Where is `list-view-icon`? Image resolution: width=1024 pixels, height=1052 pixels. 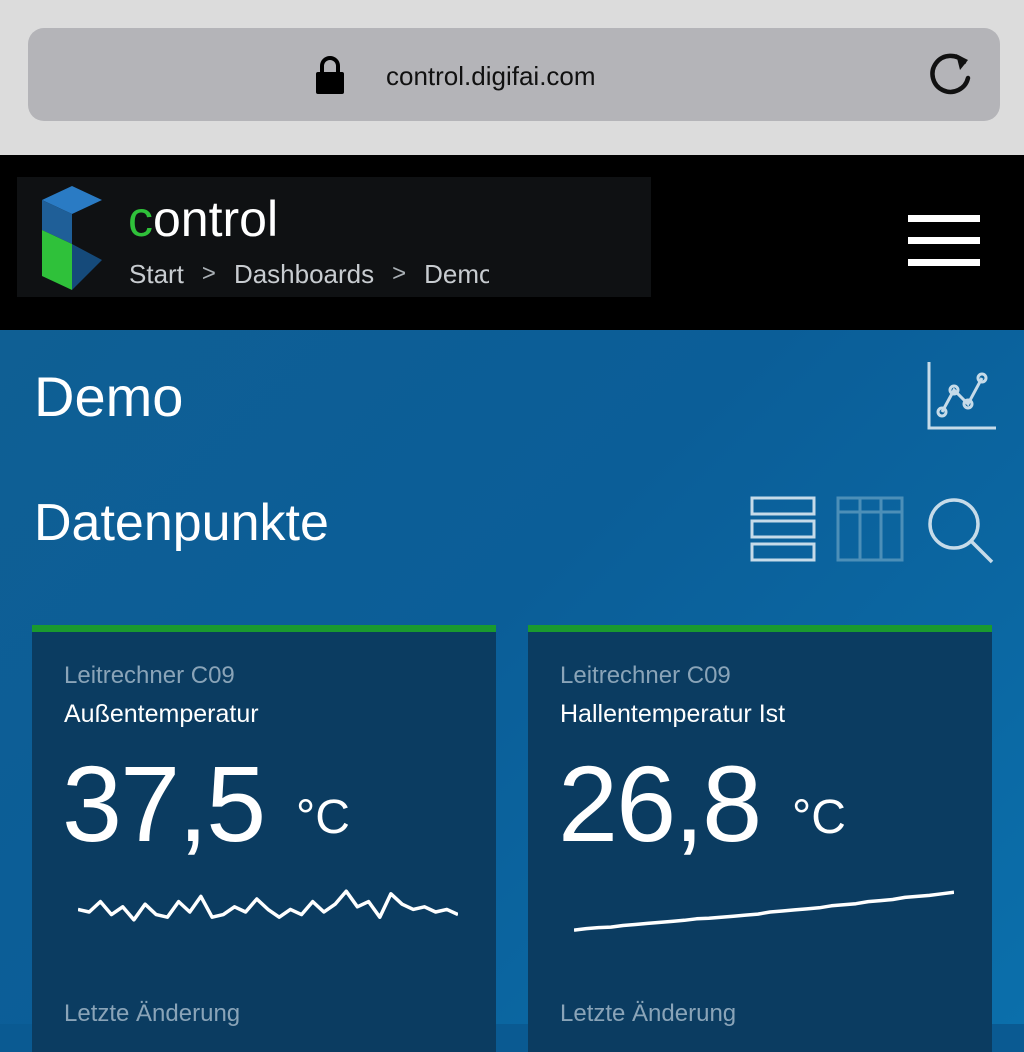 list-view-icon is located at coordinates (783, 529).